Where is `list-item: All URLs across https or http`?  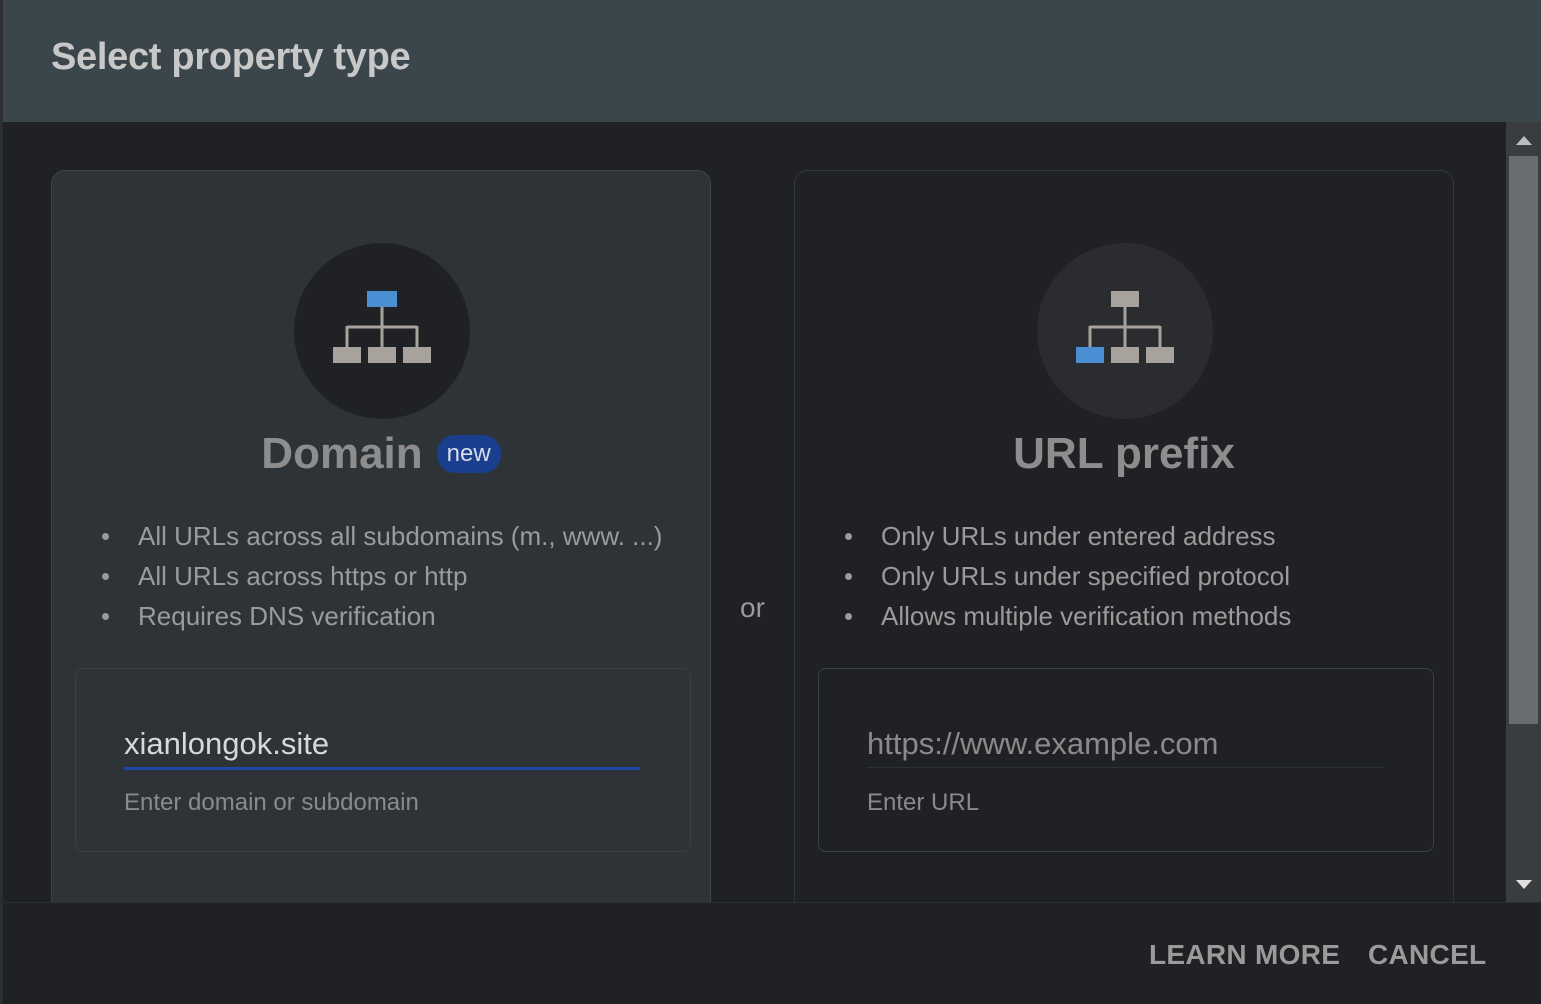 list-item: All URLs across https or http is located at coordinates (382, 576).